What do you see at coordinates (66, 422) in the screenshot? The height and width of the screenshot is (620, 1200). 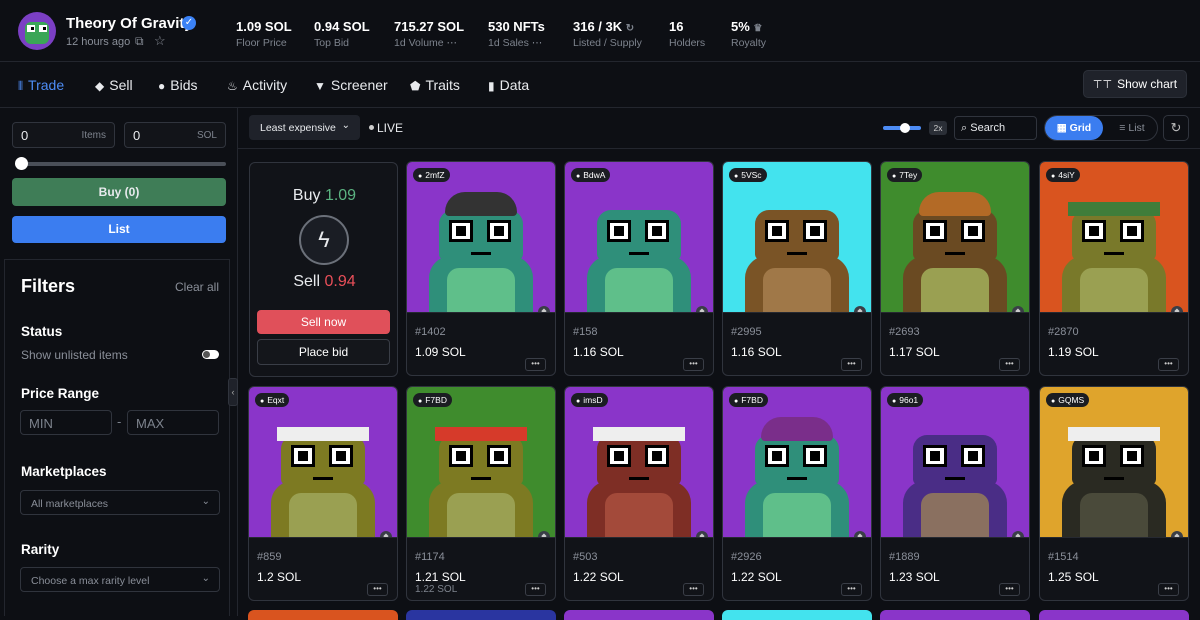 I see `min-price-input: MIN` at bounding box center [66, 422].